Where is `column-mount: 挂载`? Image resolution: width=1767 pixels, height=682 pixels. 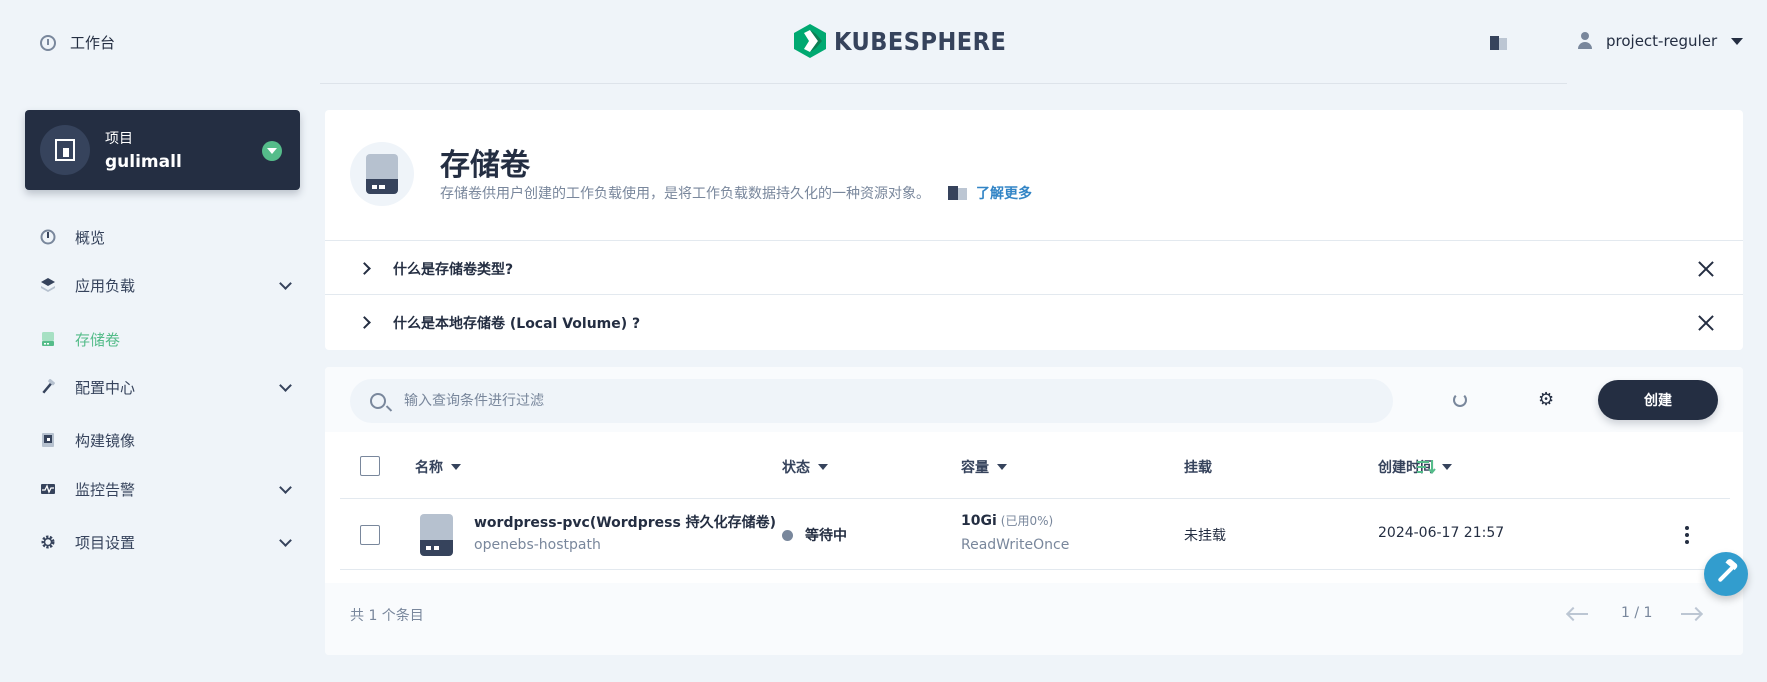
column-mount: 挂载 is located at coordinates (1198, 467).